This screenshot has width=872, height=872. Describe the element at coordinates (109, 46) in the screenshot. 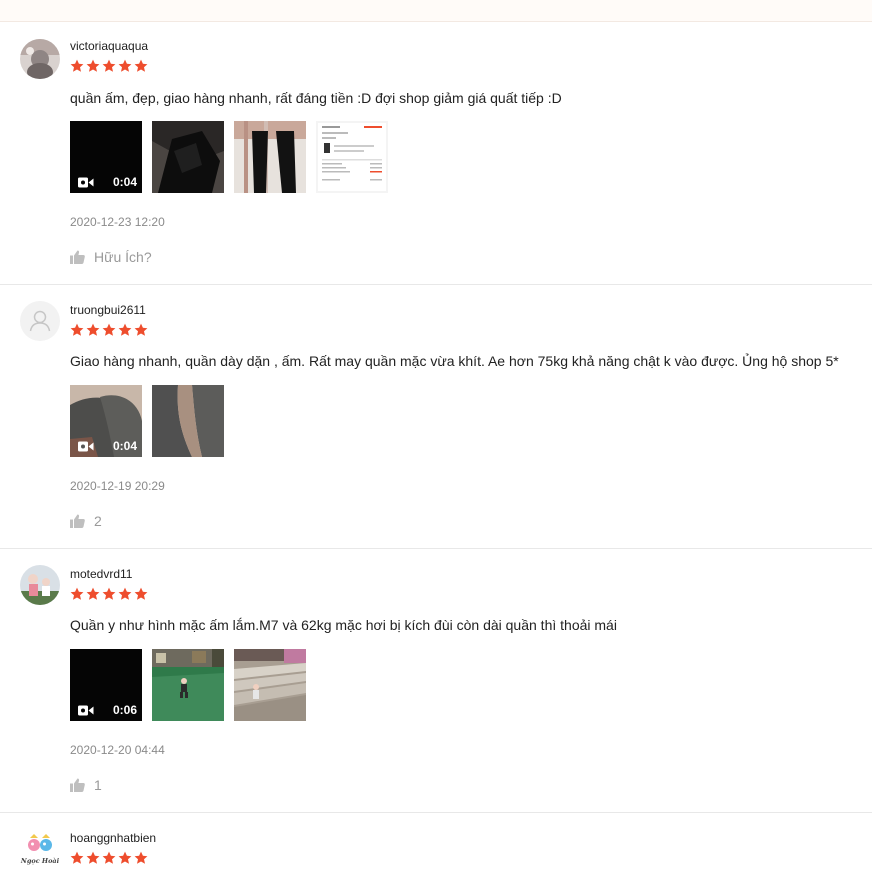

I see `reviewer-username: victoriaquaqua` at that location.